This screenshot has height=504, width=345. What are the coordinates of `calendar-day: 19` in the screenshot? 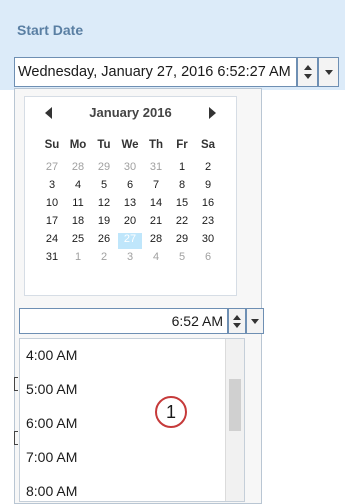 It's located at (104, 223).